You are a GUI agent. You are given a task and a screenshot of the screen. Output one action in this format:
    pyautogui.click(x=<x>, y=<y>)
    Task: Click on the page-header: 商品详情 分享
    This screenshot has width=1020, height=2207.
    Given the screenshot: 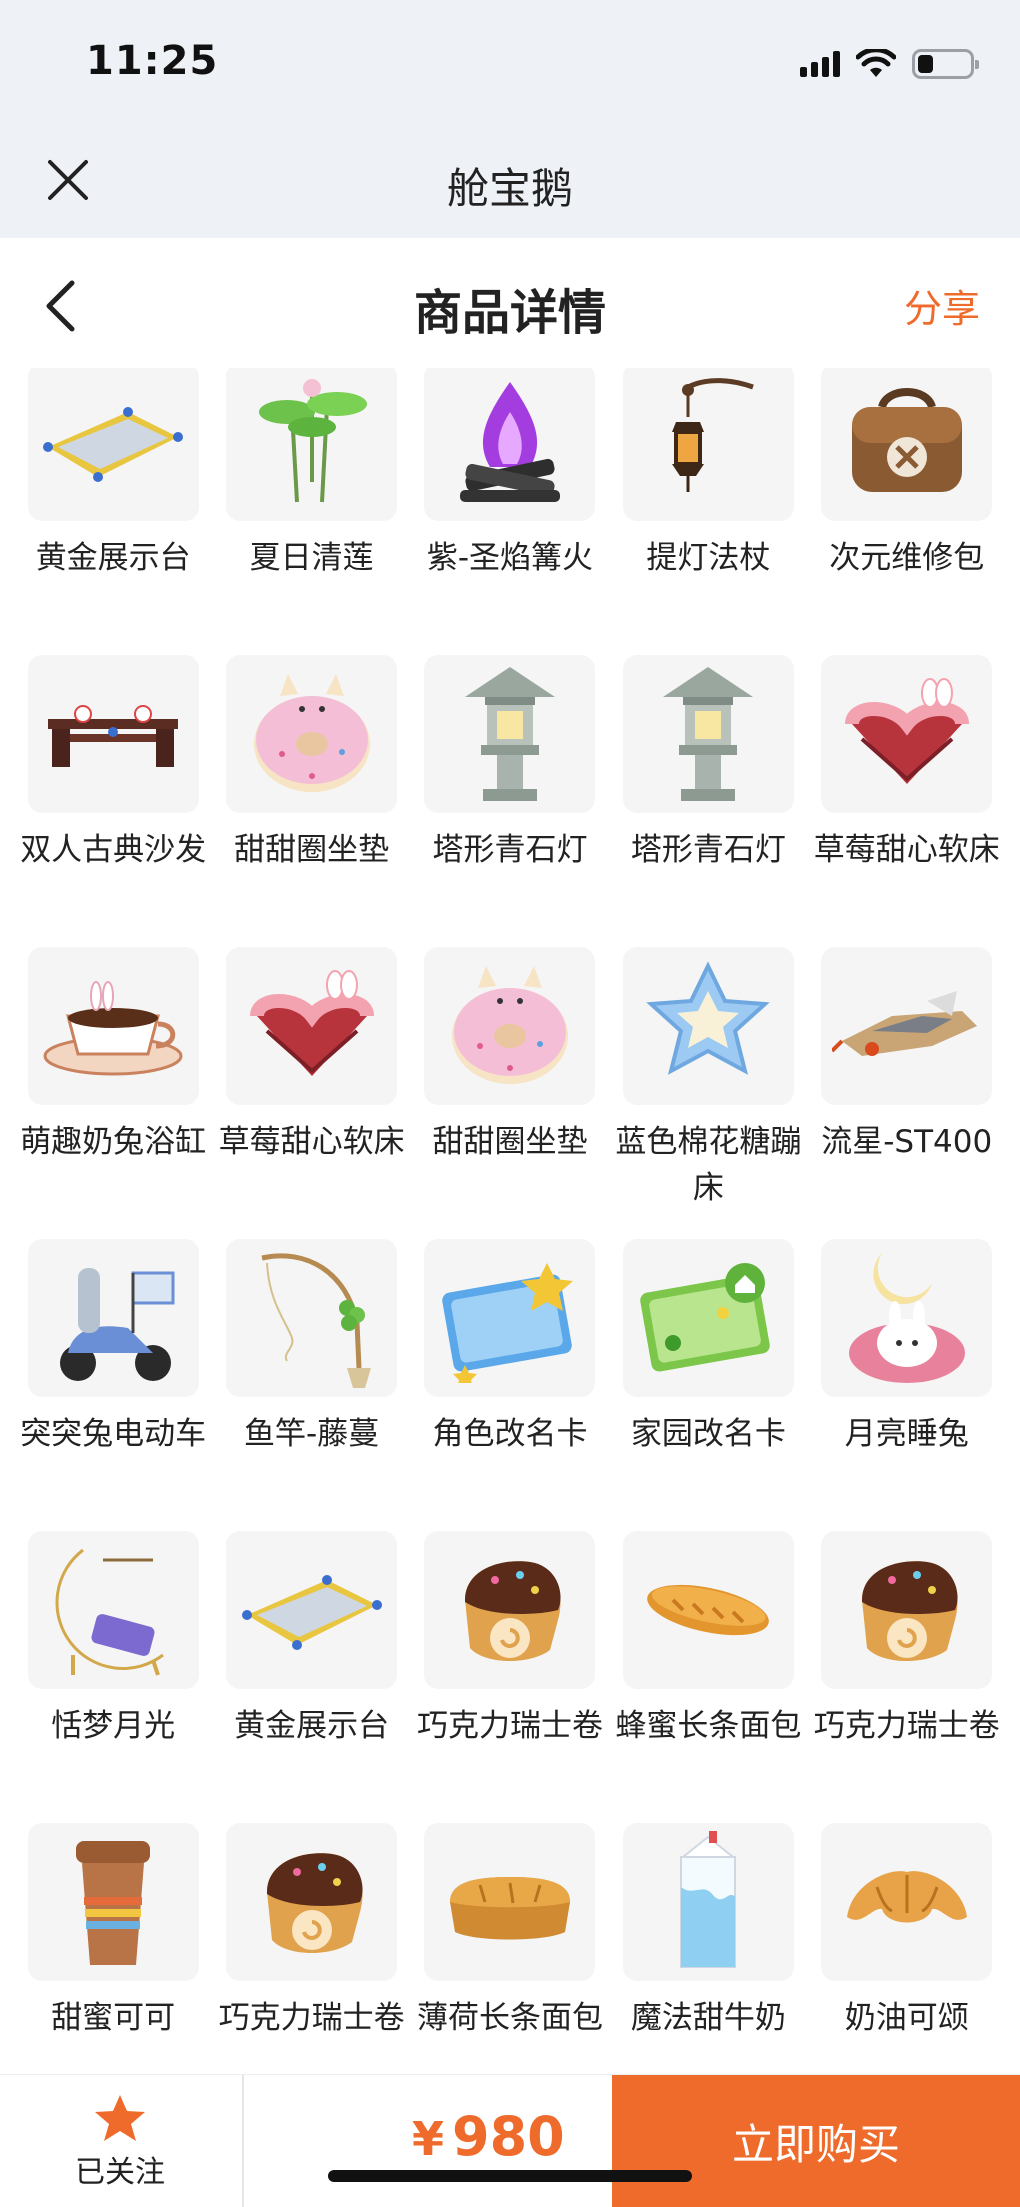 What is the action you would take?
    pyautogui.click(x=510, y=303)
    